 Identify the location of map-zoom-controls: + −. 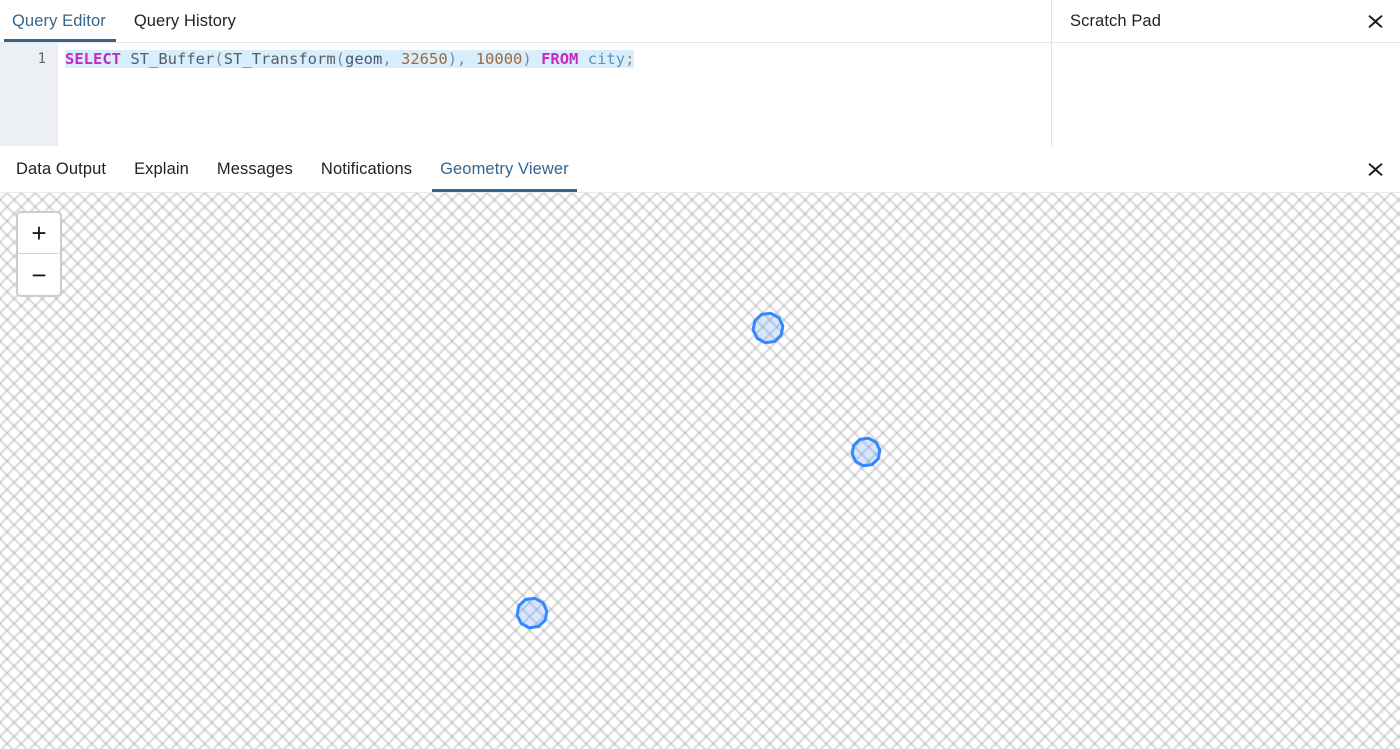
(39, 254).